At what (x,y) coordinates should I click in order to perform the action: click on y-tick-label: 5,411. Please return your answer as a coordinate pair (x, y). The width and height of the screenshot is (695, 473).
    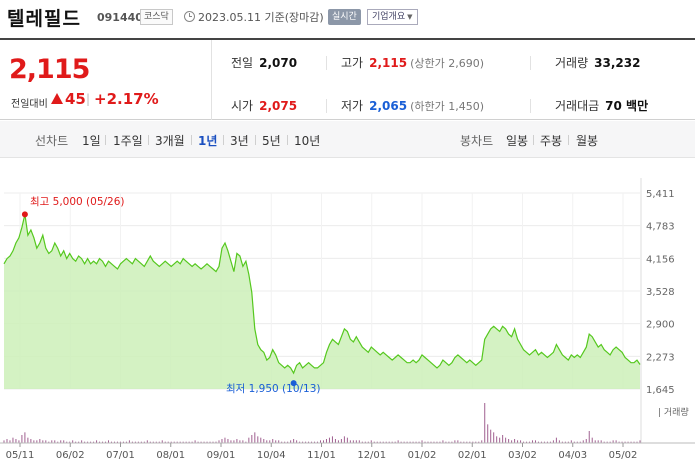
    Looking at the image, I should click on (660, 194).